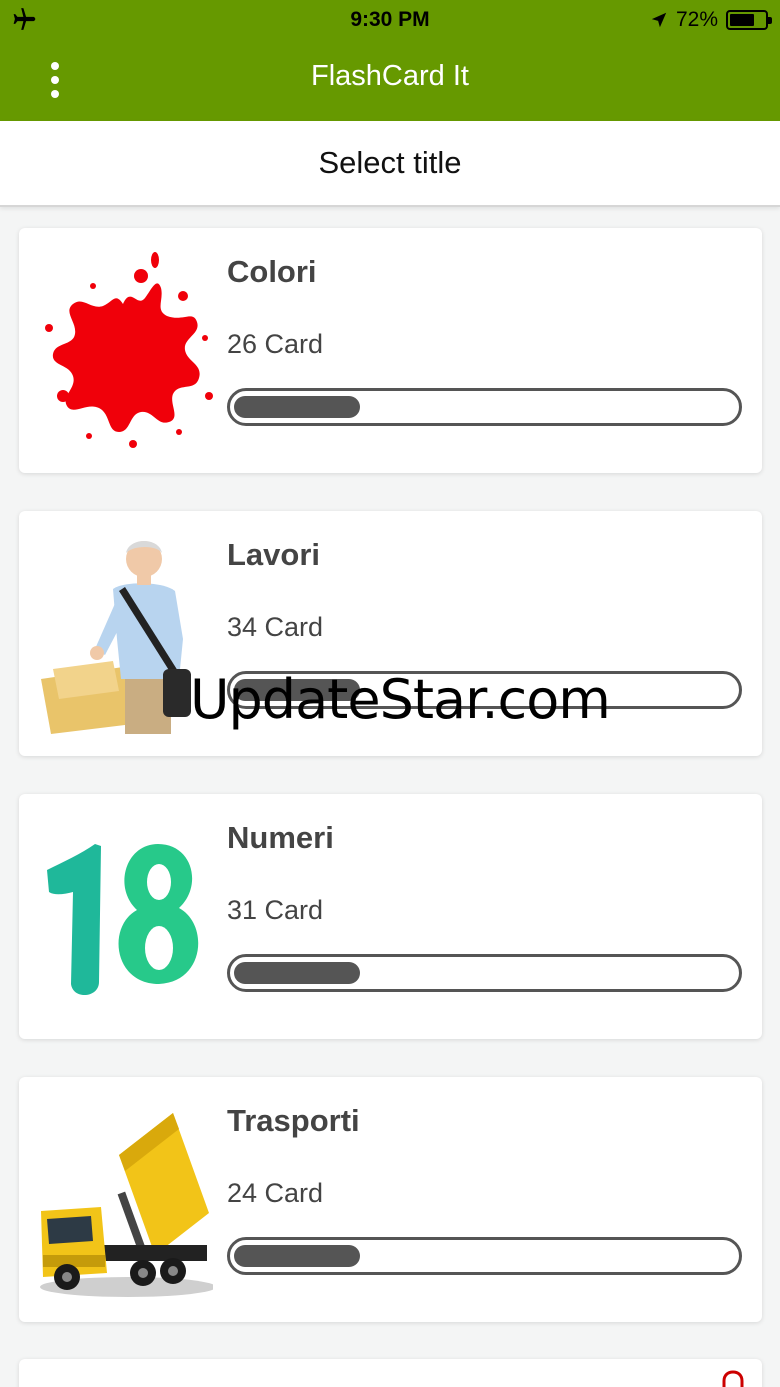  Describe the element at coordinates (275, 627) in the screenshot. I see `deck-card-count: 34 Card` at that location.